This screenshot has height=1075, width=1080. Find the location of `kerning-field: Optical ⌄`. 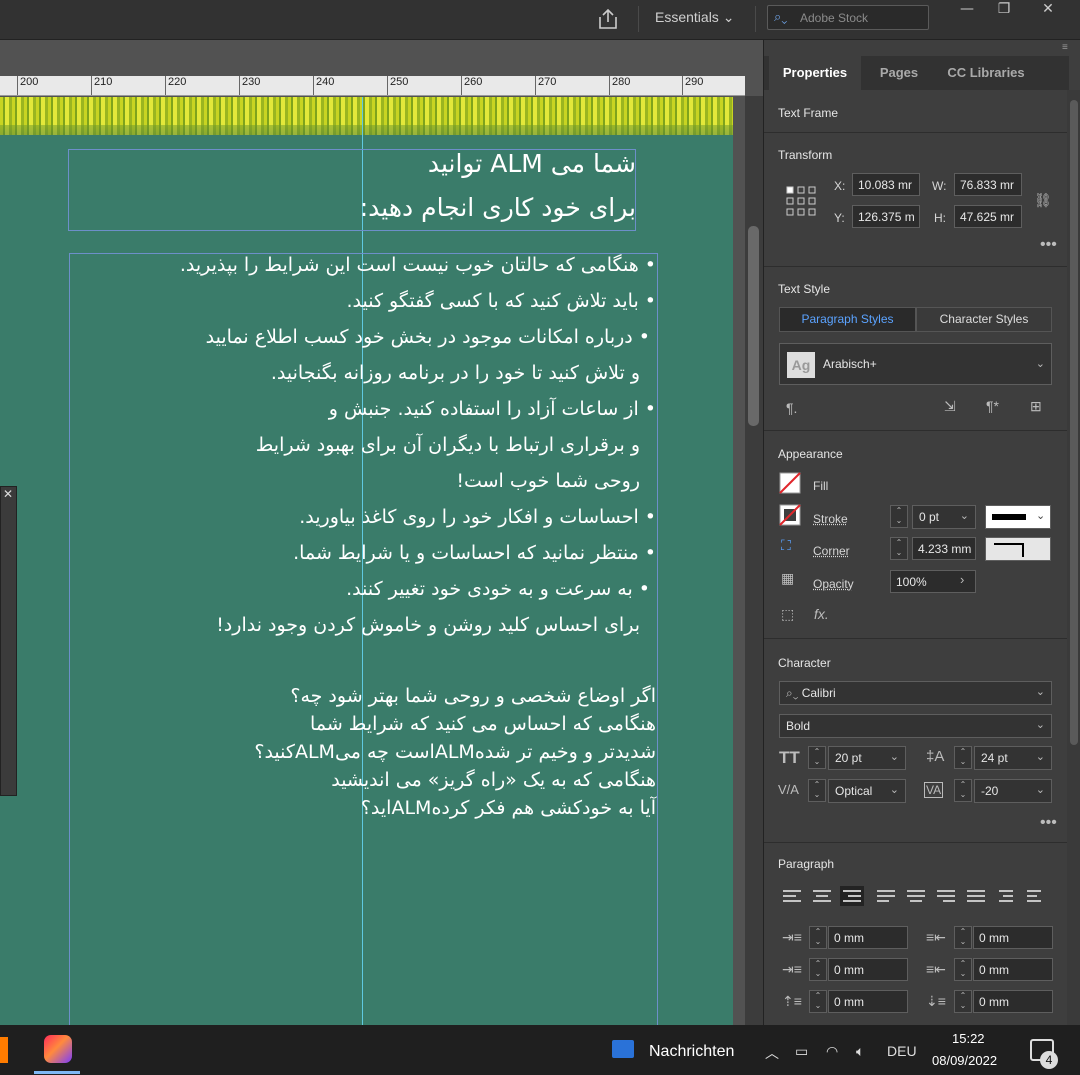

kerning-field: Optical ⌄ is located at coordinates (867, 791).